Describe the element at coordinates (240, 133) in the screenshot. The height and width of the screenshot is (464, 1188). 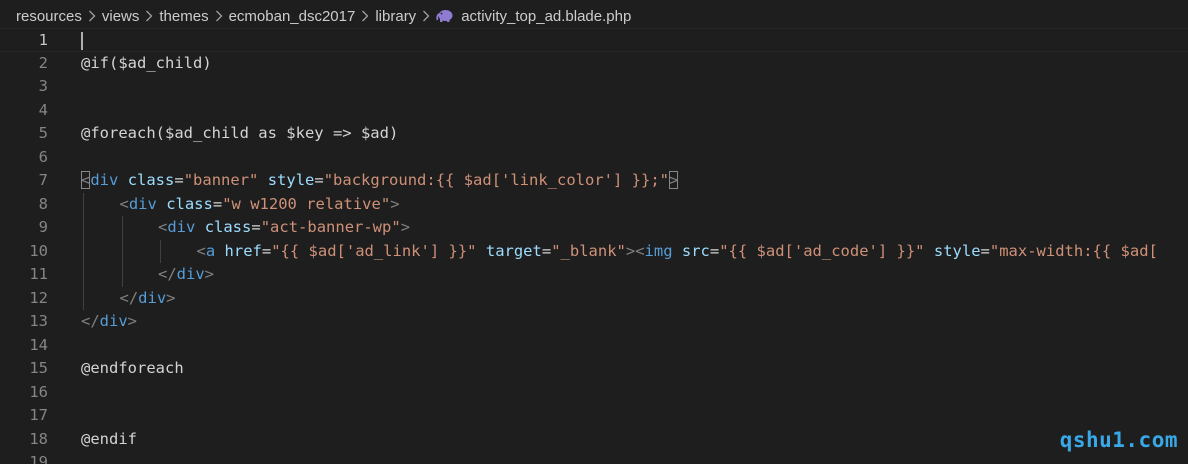
I see `code-token: @foreach($ad_child as $key => $ad)` at that location.